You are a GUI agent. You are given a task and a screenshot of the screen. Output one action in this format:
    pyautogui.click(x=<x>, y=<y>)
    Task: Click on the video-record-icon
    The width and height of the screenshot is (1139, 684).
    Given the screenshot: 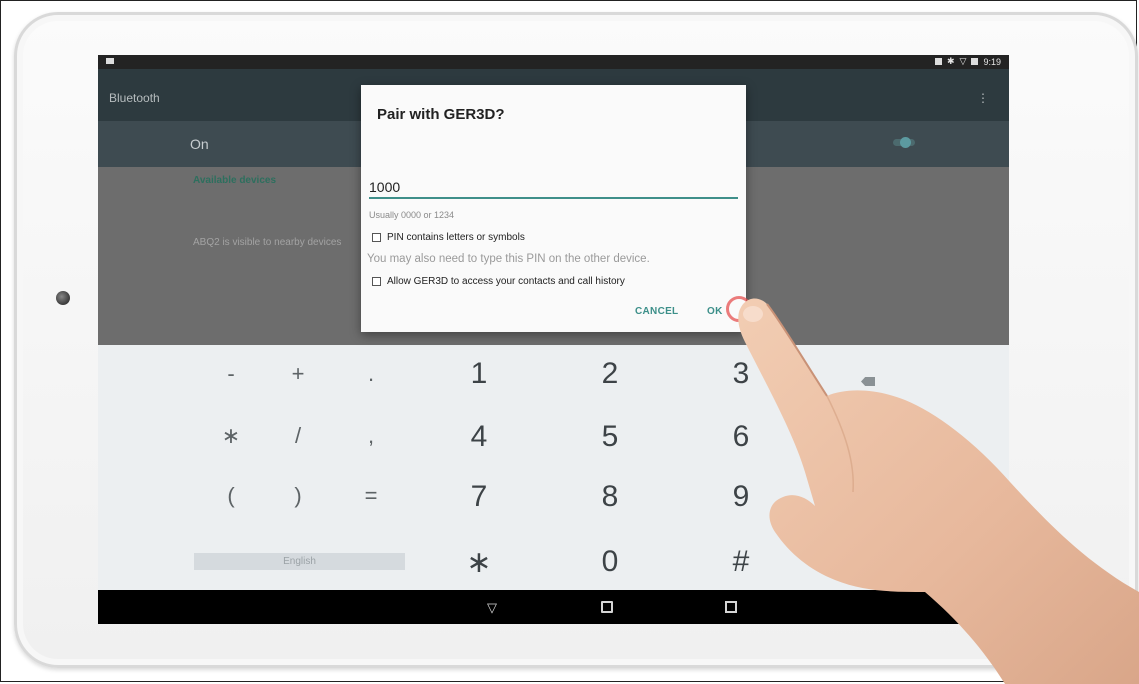 What is the action you would take?
    pyautogui.click(x=110, y=61)
    